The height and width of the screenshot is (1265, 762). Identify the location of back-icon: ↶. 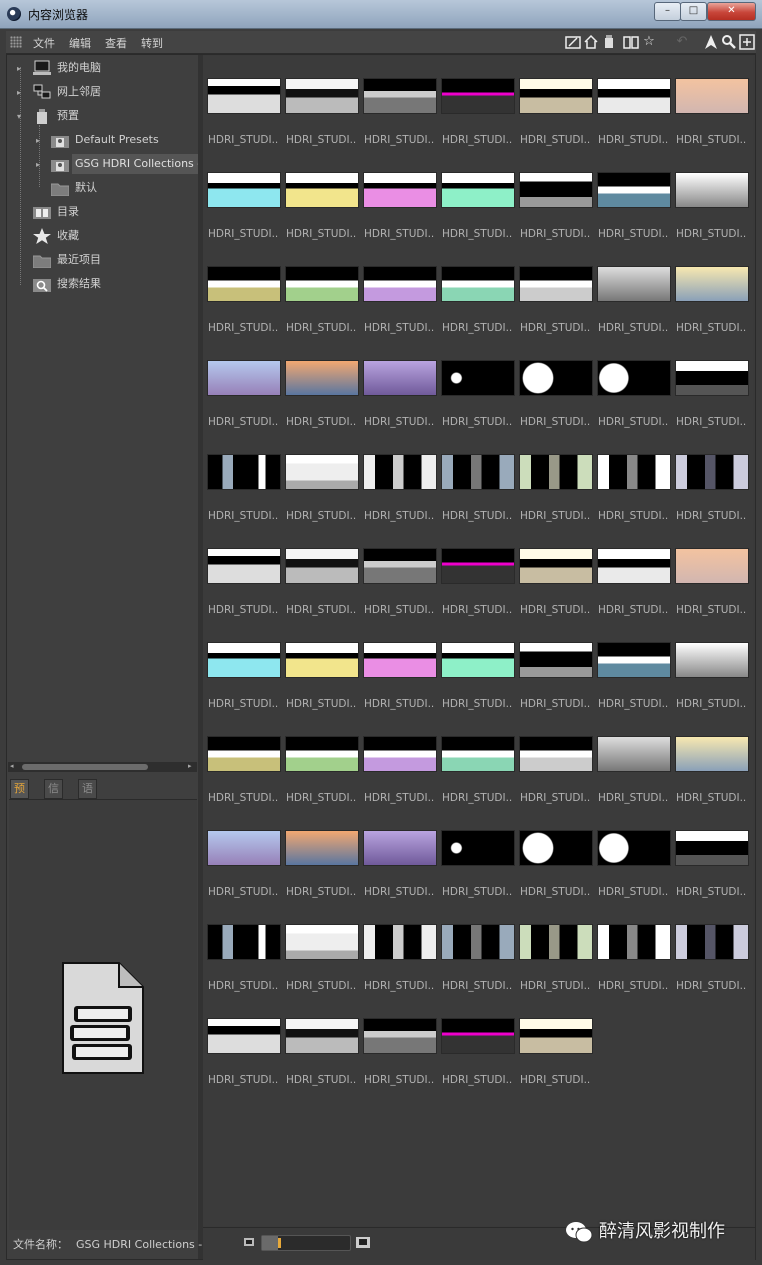
(682, 42).